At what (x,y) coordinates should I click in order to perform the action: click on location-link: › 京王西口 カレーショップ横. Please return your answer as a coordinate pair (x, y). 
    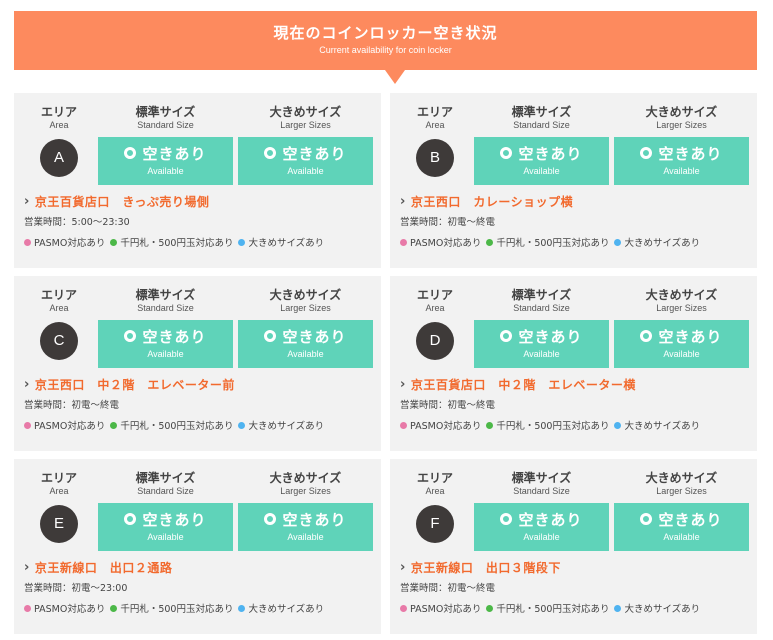
    Looking at the image, I should click on (486, 201).